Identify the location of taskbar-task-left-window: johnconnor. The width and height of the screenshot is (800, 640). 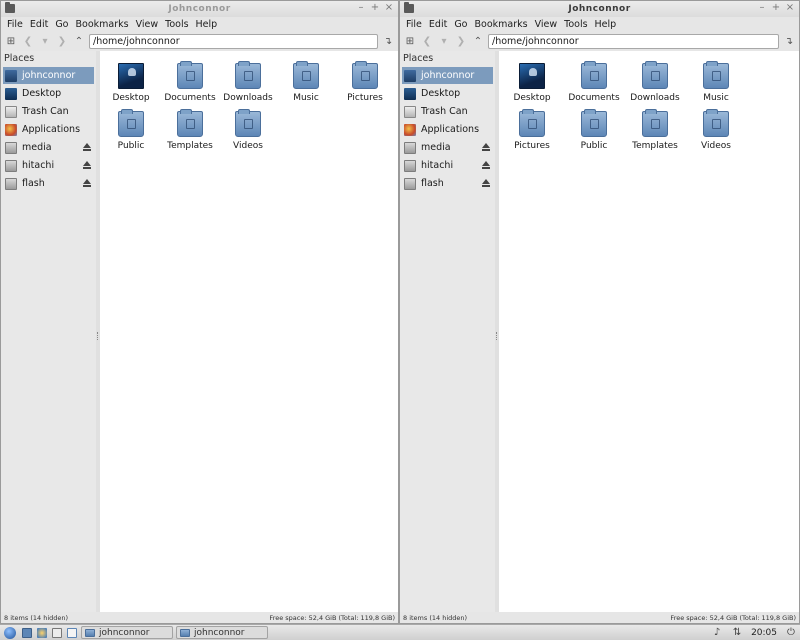
(127, 632).